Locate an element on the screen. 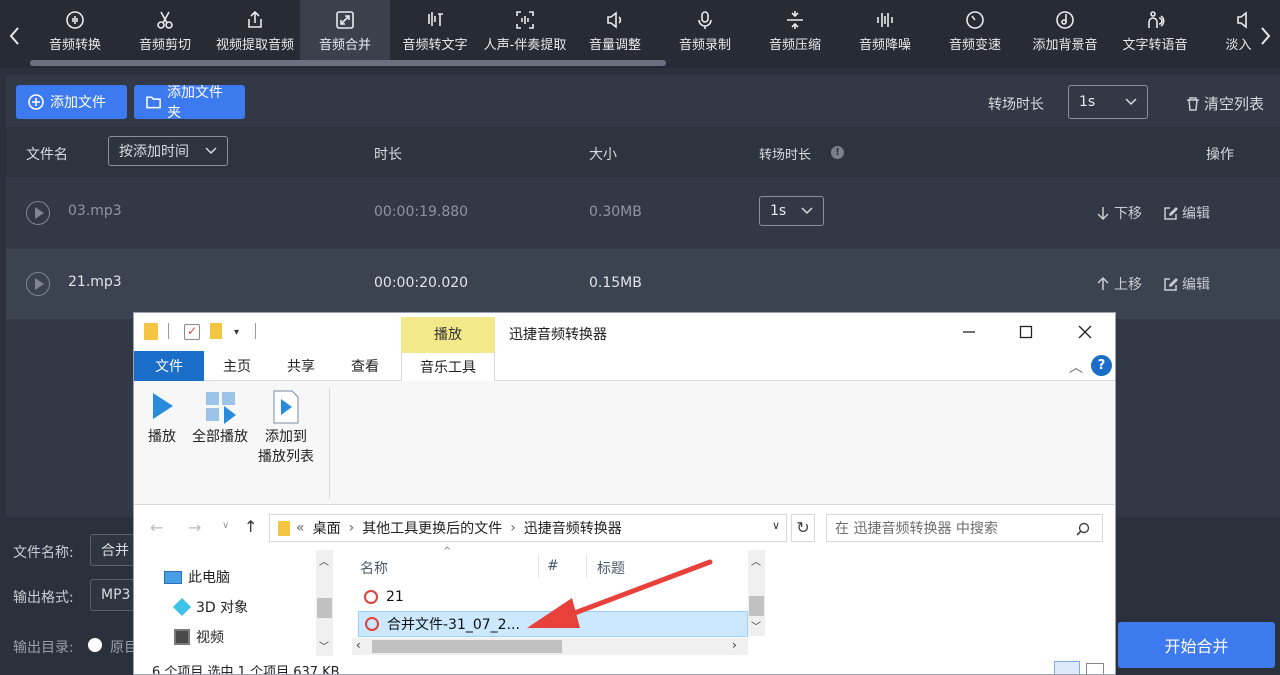  tool-audio-to-text: 音频转文字 is located at coordinates (435, 31).